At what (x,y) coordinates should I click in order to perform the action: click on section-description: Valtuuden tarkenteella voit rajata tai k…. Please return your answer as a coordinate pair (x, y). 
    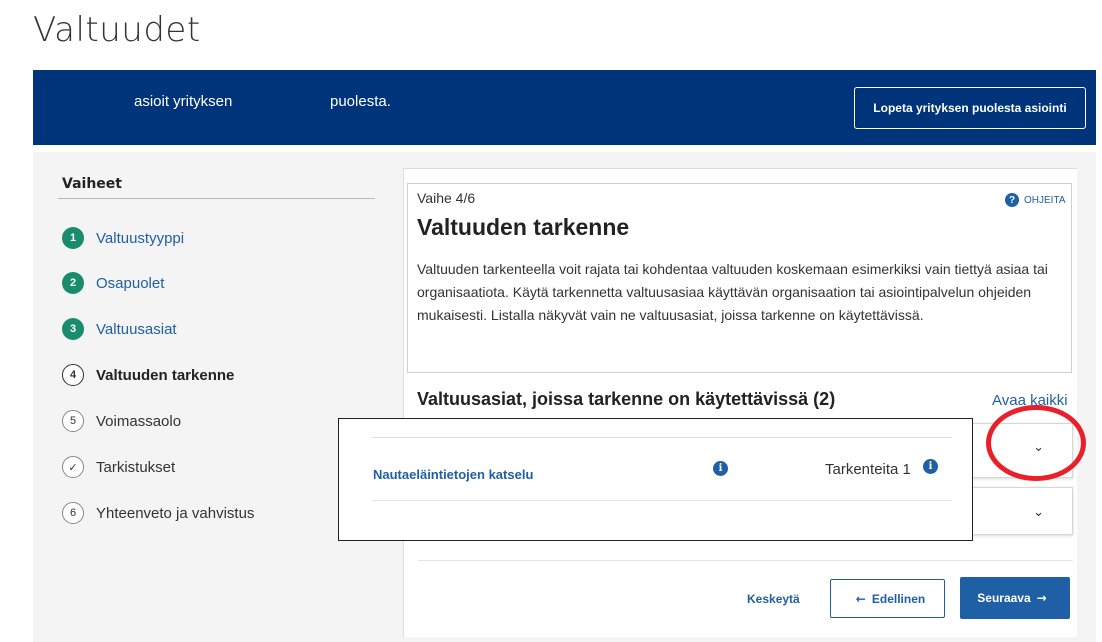
    Looking at the image, I should click on (732, 292).